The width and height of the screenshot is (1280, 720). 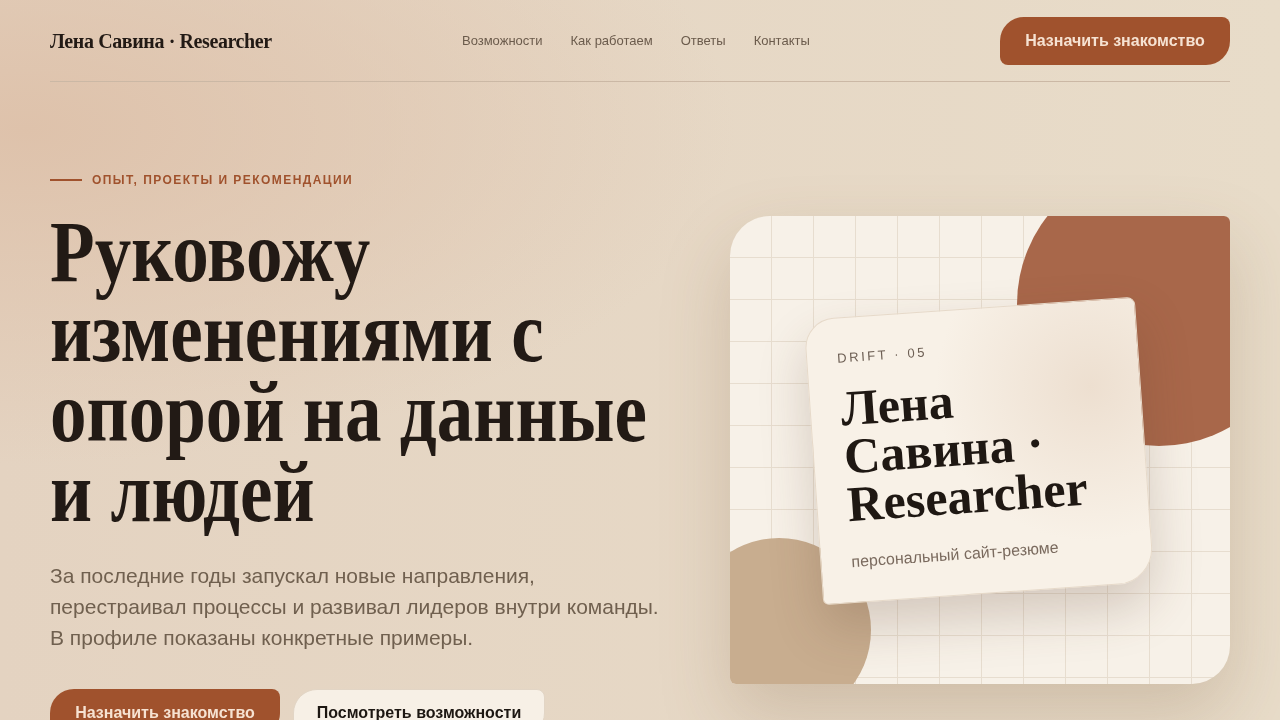 I want to click on card-title: Лена Савина · Researcher, so click(x=965, y=449).